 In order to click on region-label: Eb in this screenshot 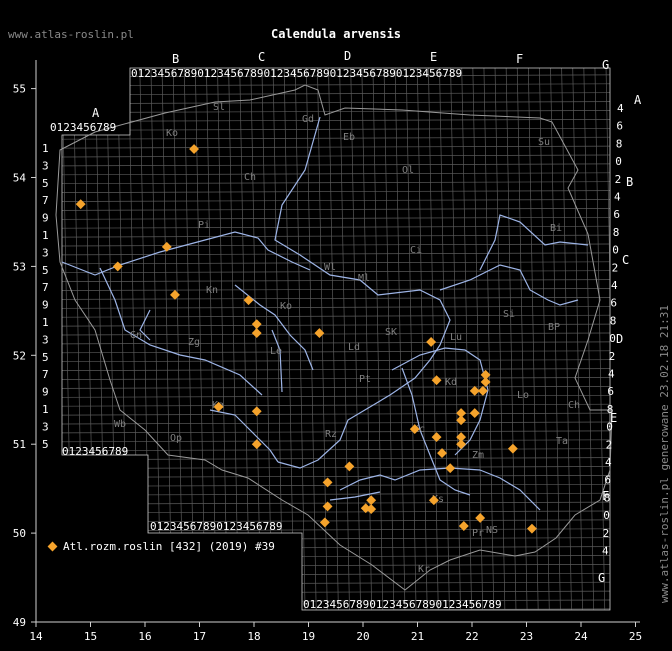, I will do `click(349, 137)`.